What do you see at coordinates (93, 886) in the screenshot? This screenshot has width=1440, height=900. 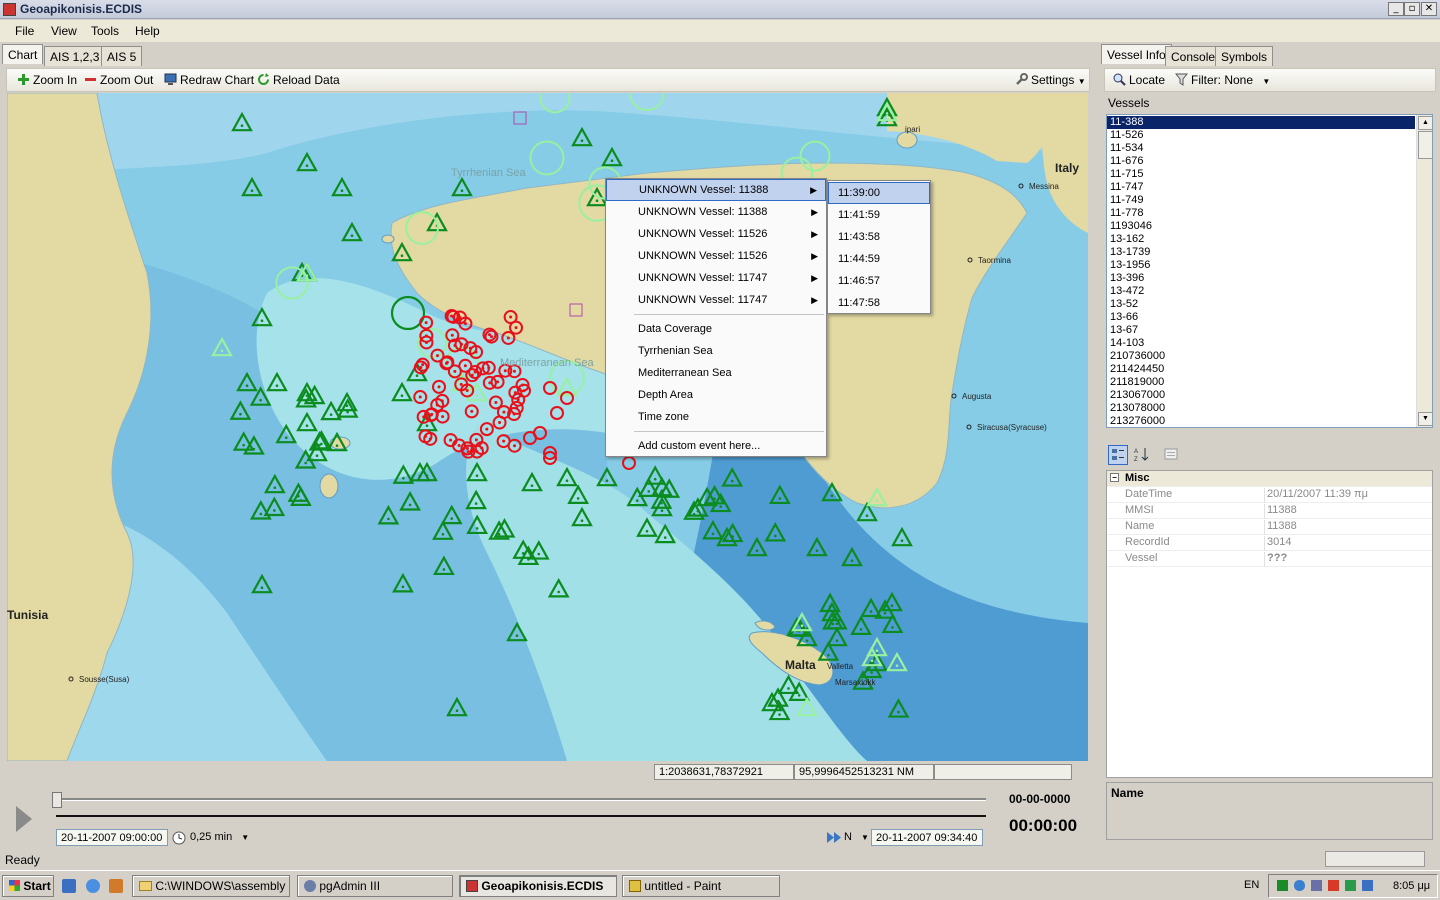 I see `quicklaunch-browser-icon` at bounding box center [93, 886].